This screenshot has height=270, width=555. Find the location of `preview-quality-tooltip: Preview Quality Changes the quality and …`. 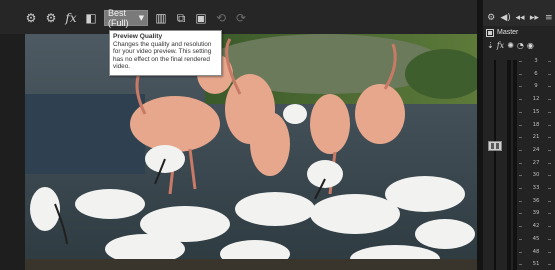

preview-quality-tooltip: Preview Quality Changes the quality and … is located at coordinates (165, 53).